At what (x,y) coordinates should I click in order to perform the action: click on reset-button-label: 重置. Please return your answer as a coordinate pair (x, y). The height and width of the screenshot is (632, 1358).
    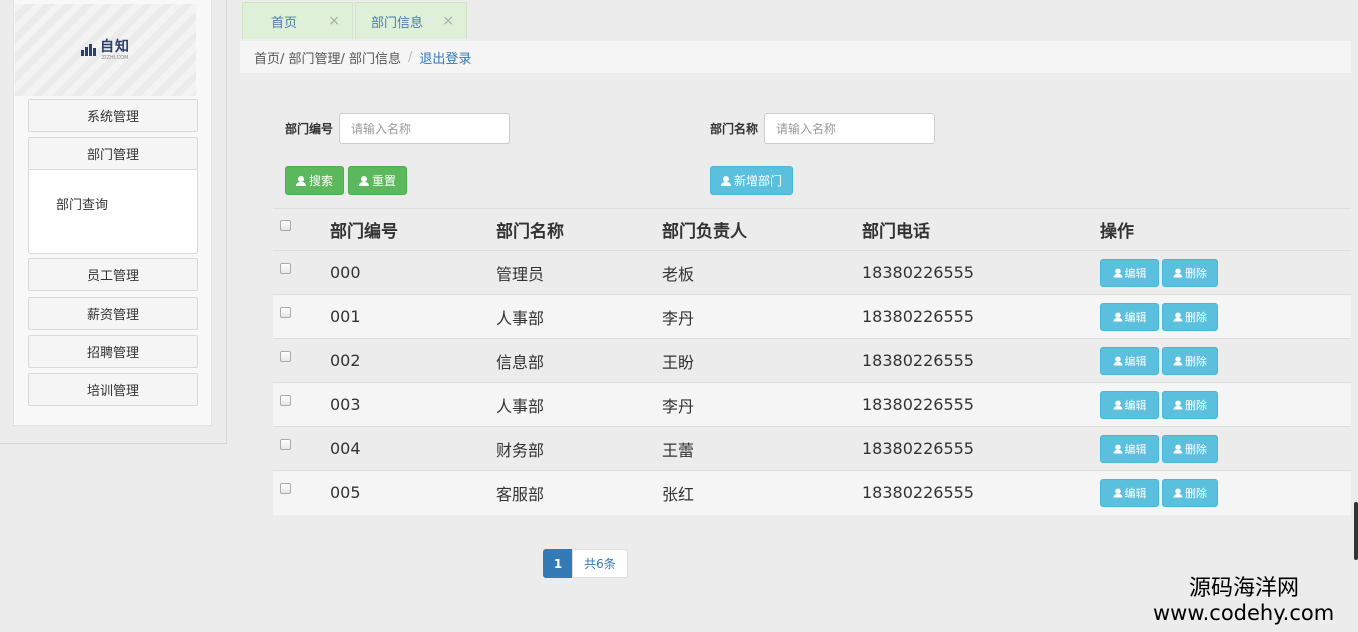
    Looking at the image, I should click on (383, 181).